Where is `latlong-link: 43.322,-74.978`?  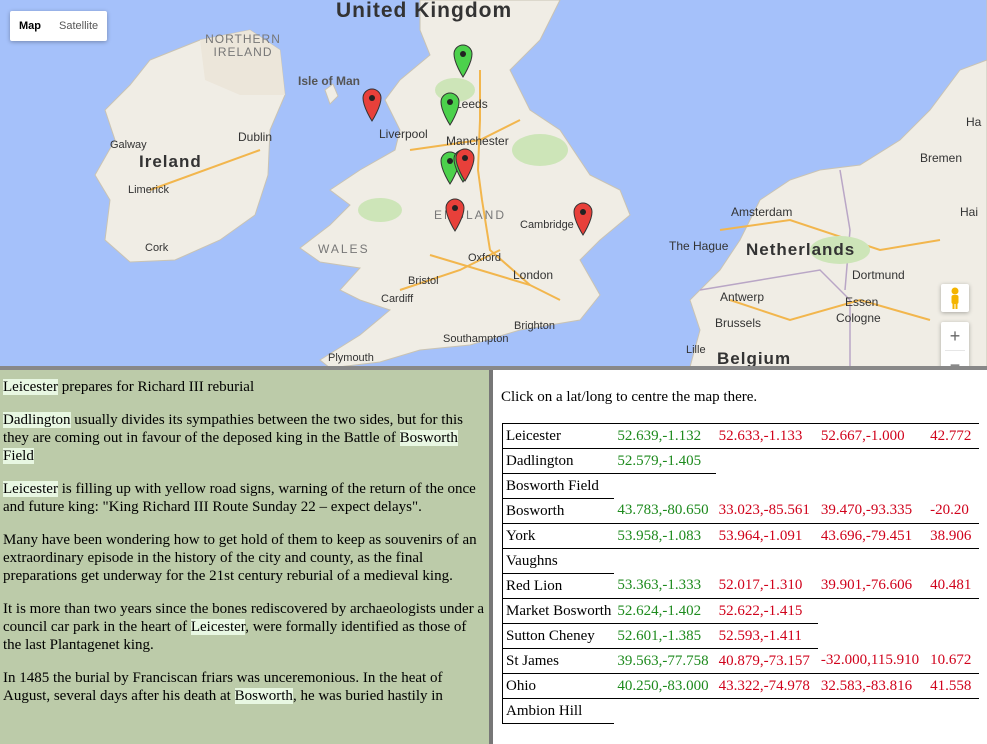 latlong-link: 43.322,-74.978 is located at coordinates (766, 686).